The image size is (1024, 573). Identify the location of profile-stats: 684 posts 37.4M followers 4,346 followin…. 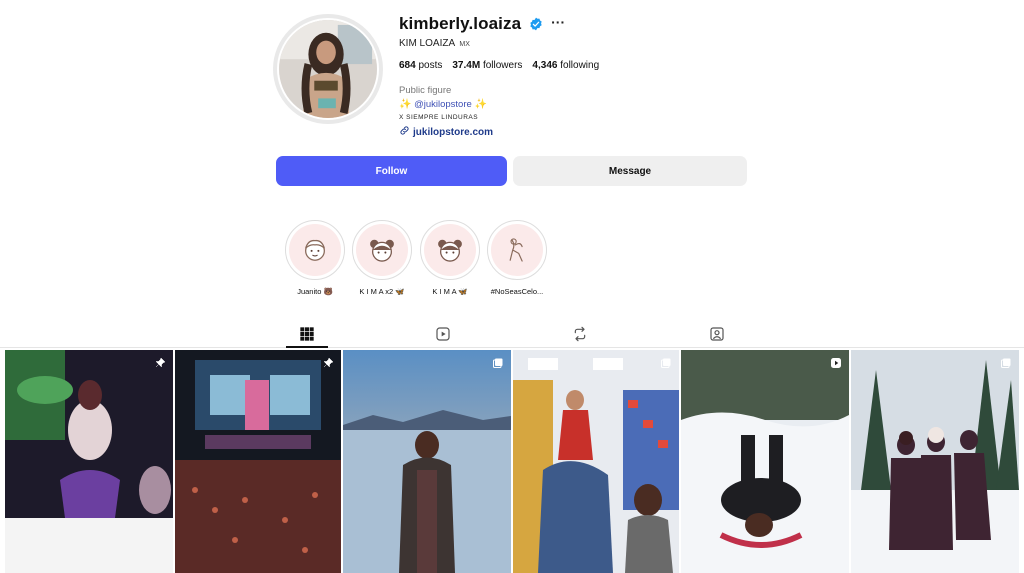
(579, 65).